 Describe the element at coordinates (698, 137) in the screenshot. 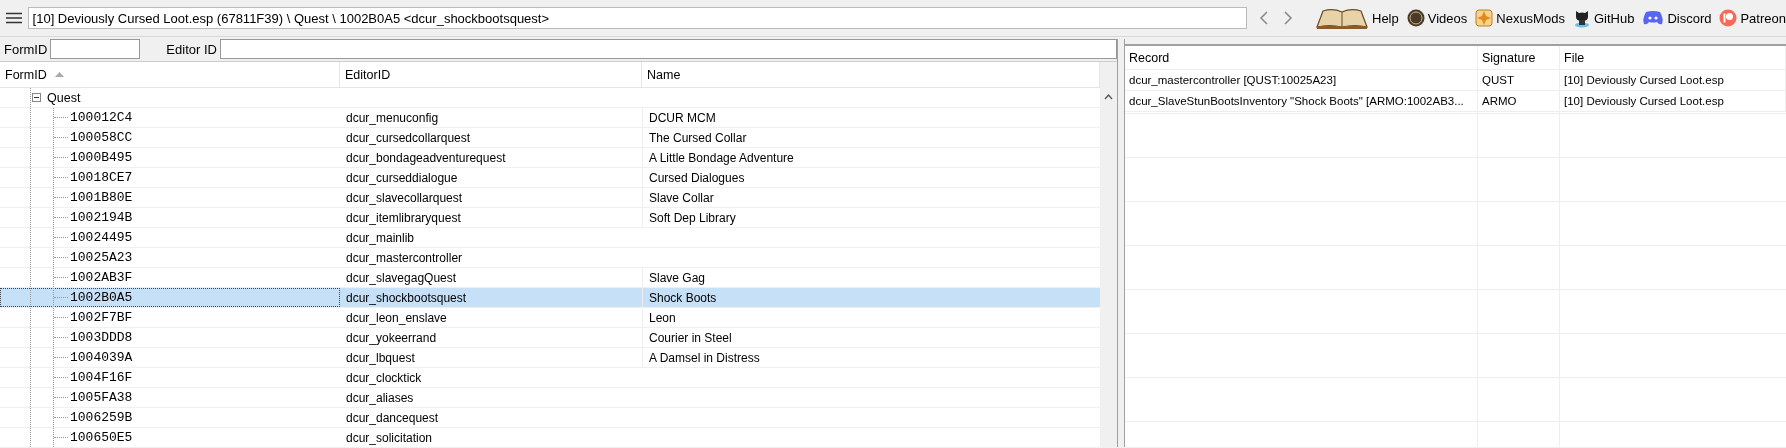

I see `record-name: The Cursed Collar` at that location.